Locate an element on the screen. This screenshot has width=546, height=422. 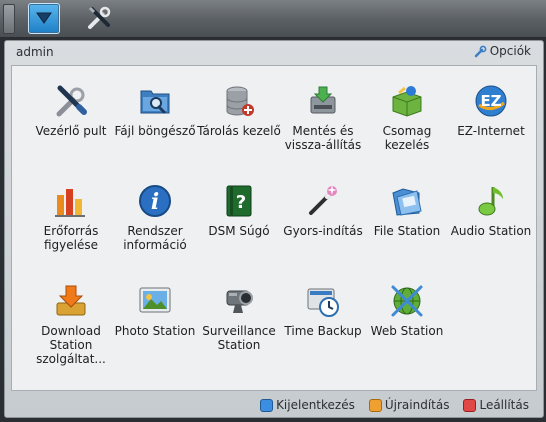
ez-internet-icon: EZ is located at coordinates (491, 101).